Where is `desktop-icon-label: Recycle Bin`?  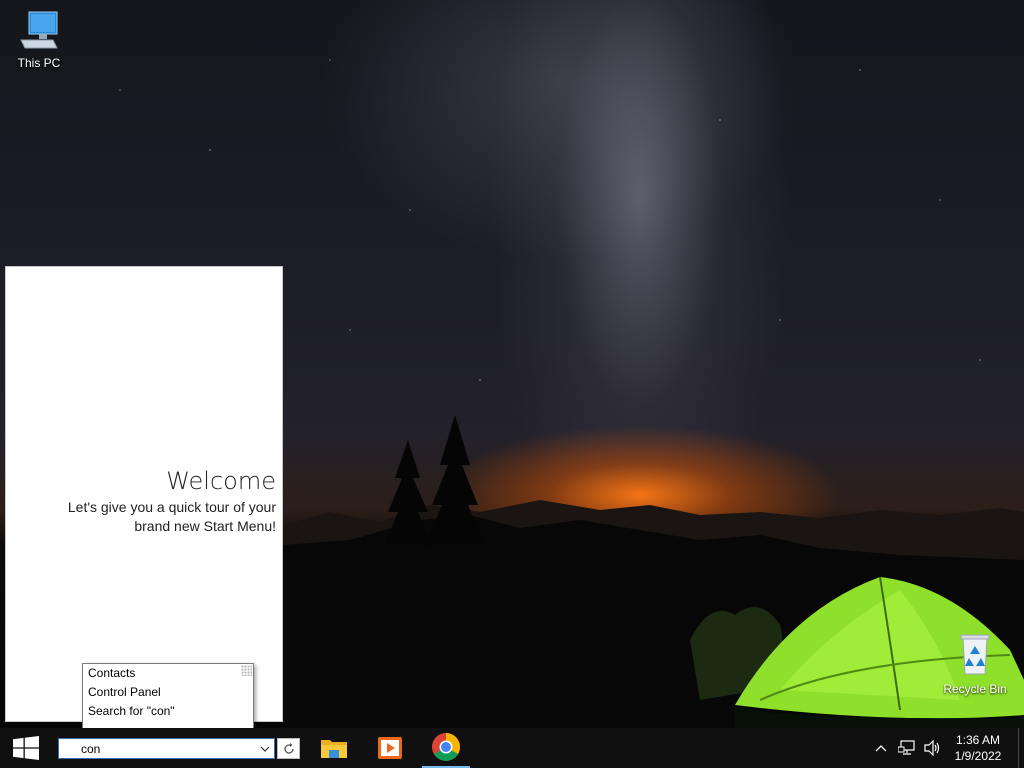
desktop-icon-label: Recycle Bin is located at coordinates (975, 689).